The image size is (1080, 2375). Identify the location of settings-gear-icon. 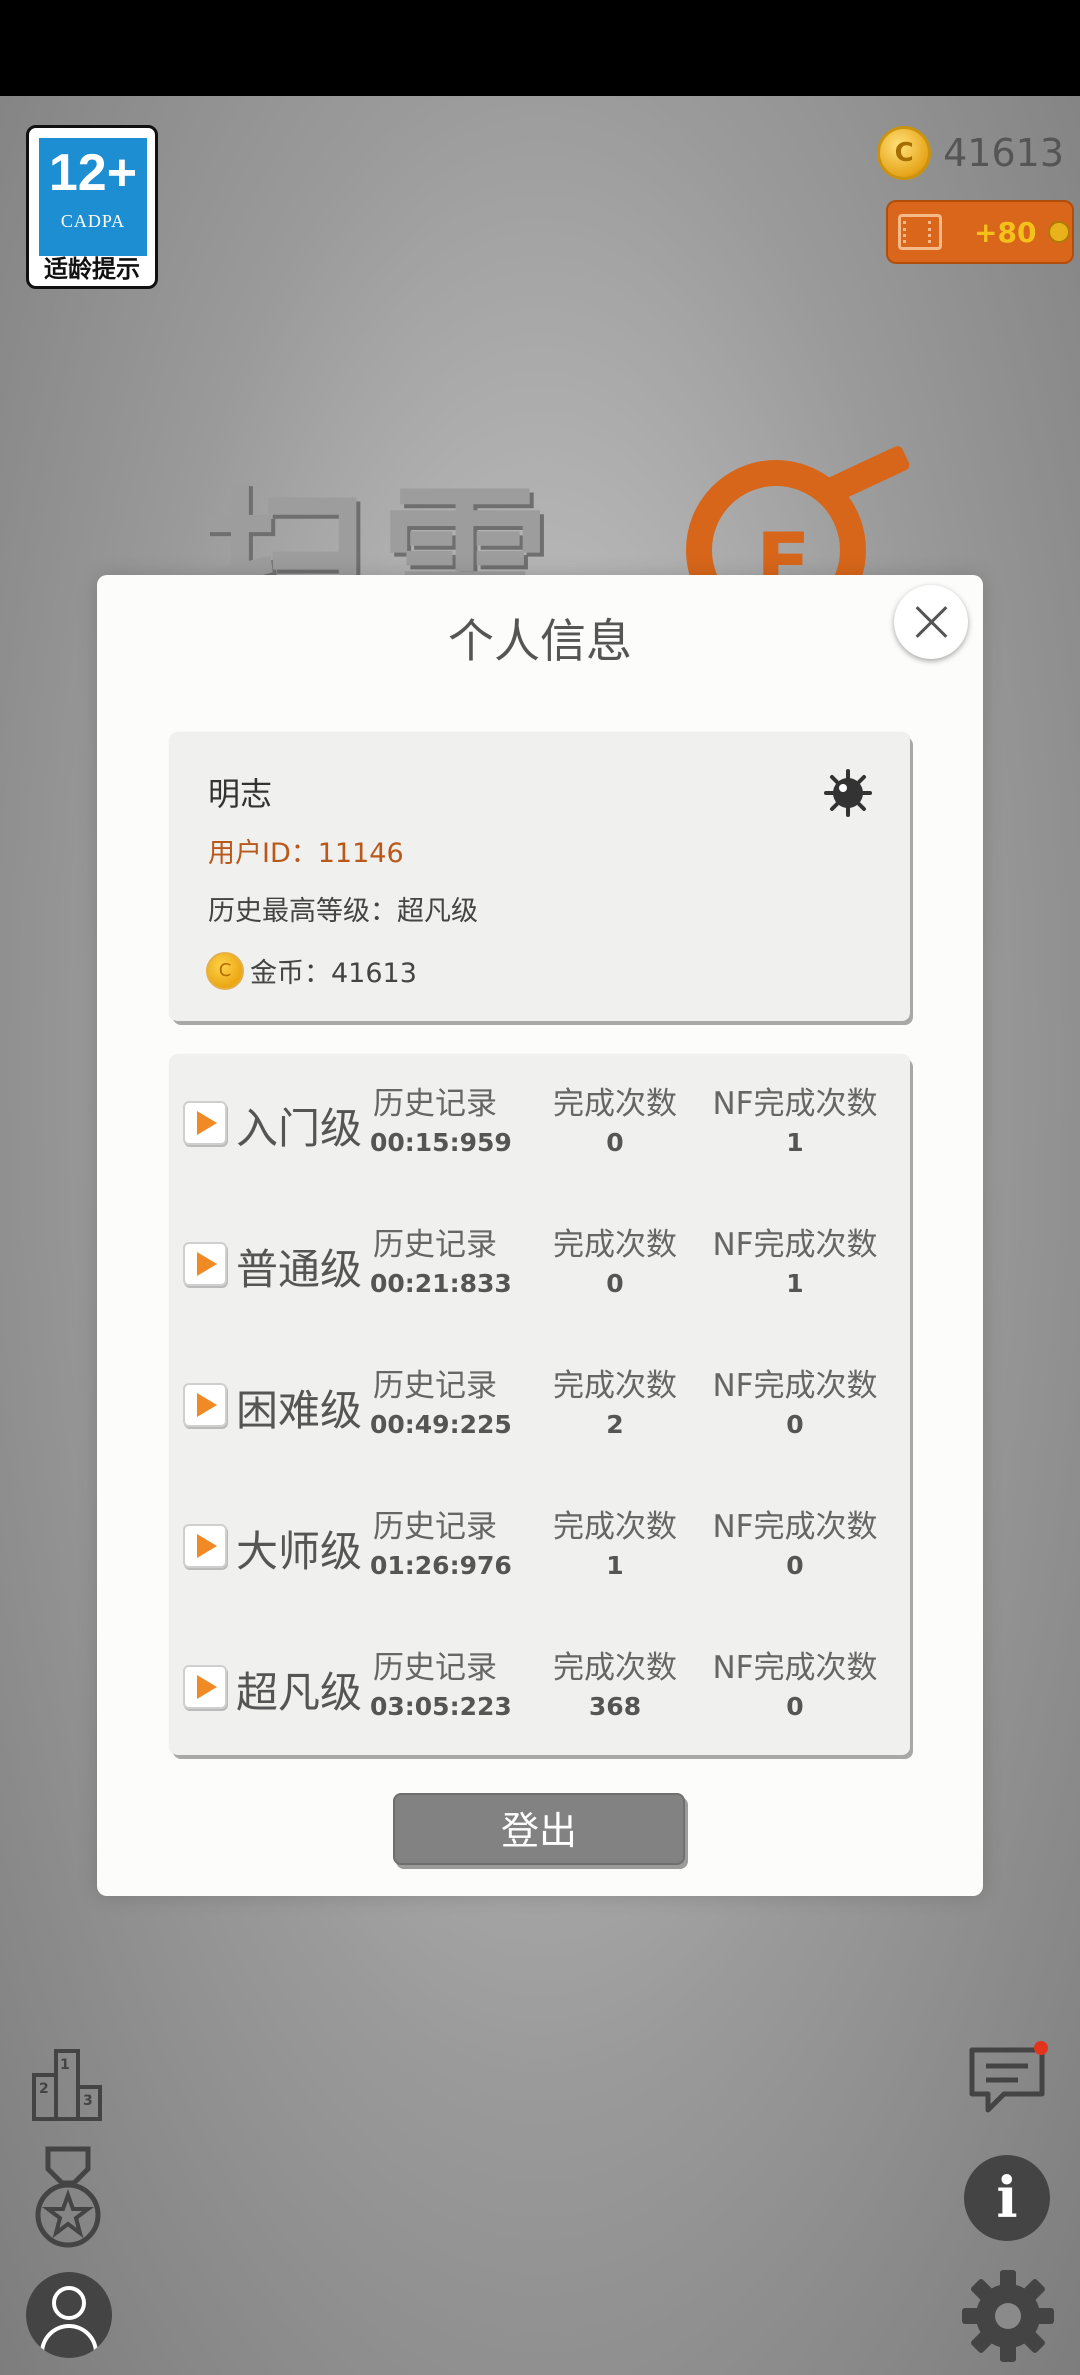
(1008, 2316).